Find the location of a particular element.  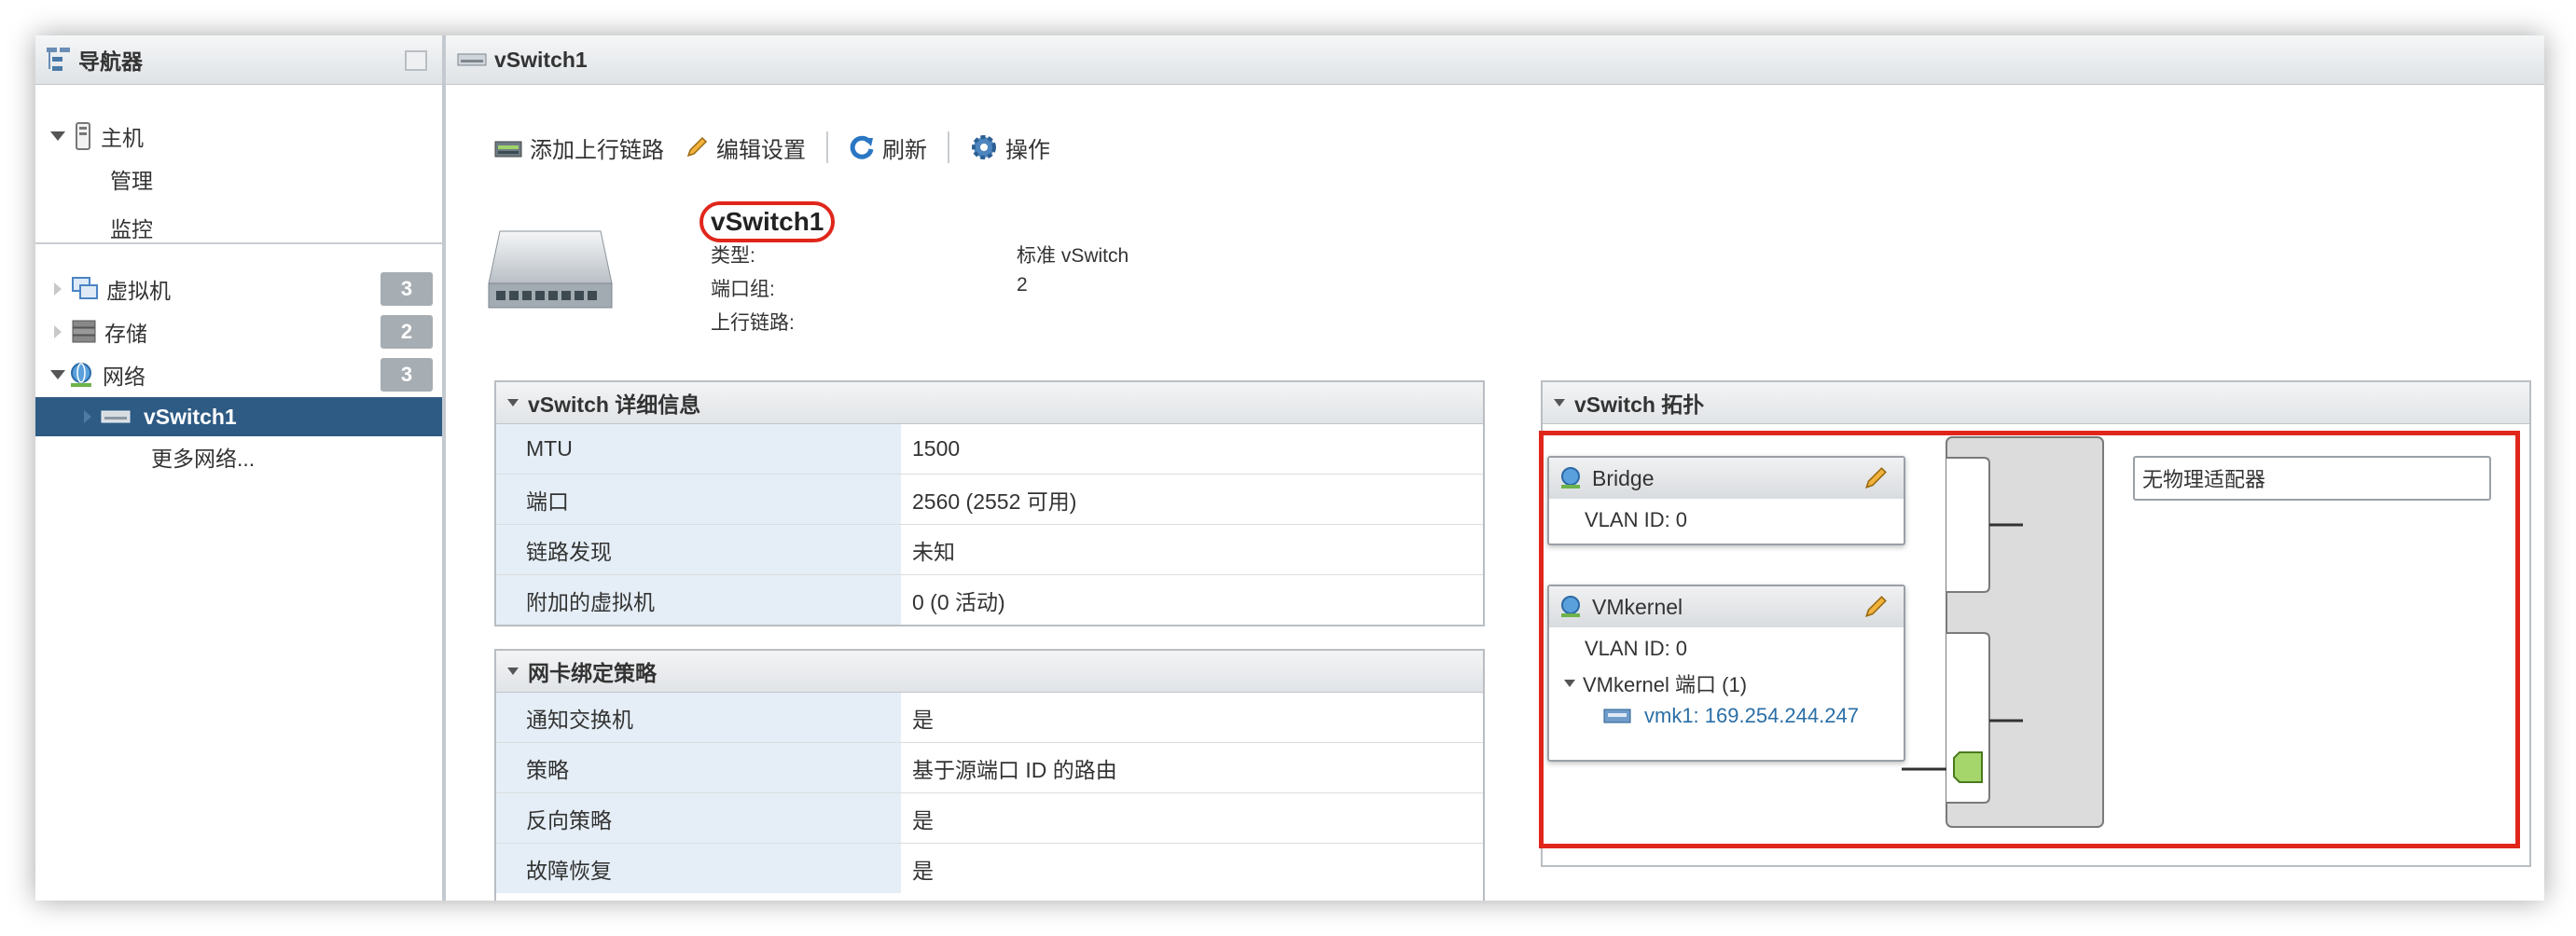

navigator-header: 导航器 is located at coordinates (238, 60).